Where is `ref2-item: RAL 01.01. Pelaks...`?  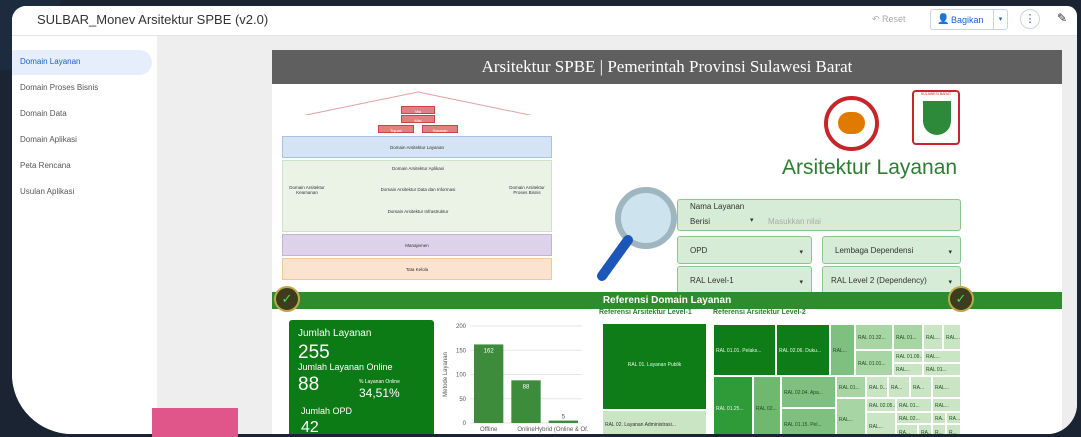
ref2-item: RAL 01.01. Pelaks... is located at coordinates (744, 350).